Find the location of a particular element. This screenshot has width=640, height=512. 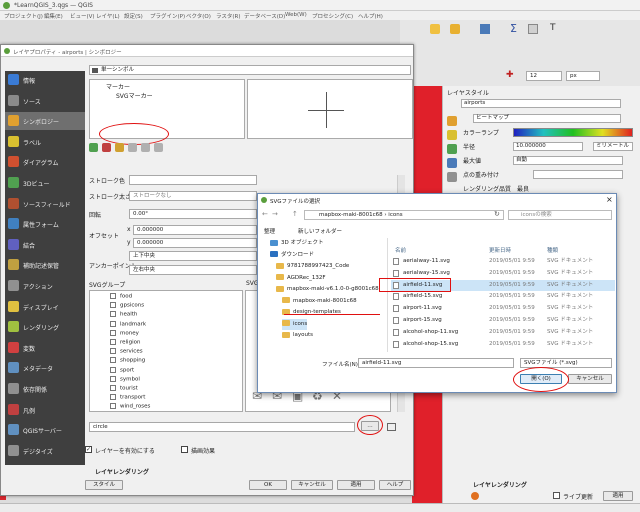

file-row: airport-11.svg 2019/05/01 9:59 SVG ドキュメント is located at coordinates (503, 308).